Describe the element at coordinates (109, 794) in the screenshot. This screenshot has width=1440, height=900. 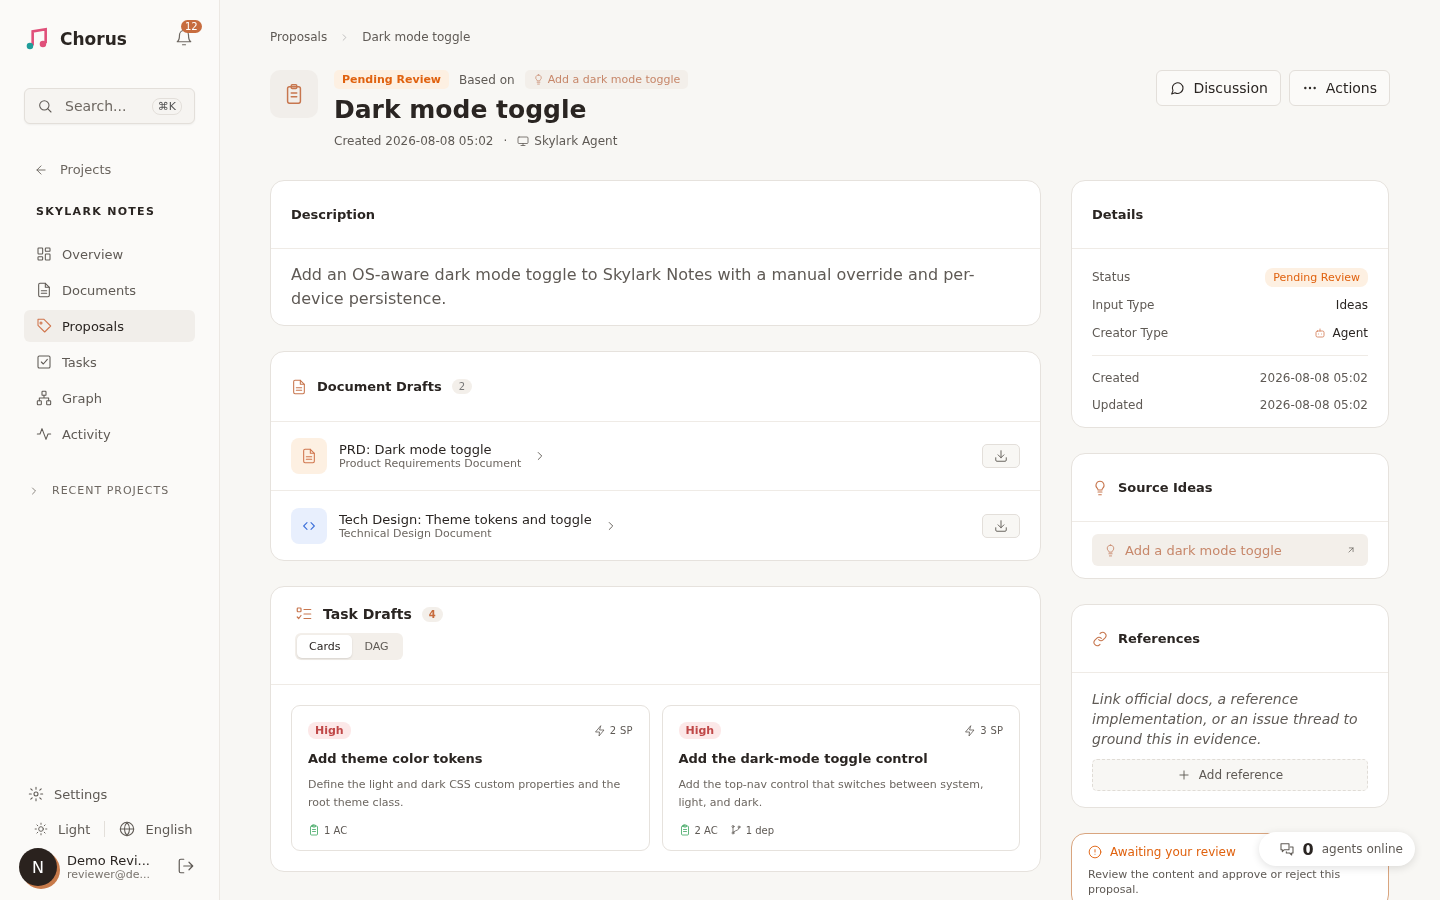
I see `settings-link: Settings` at that location.